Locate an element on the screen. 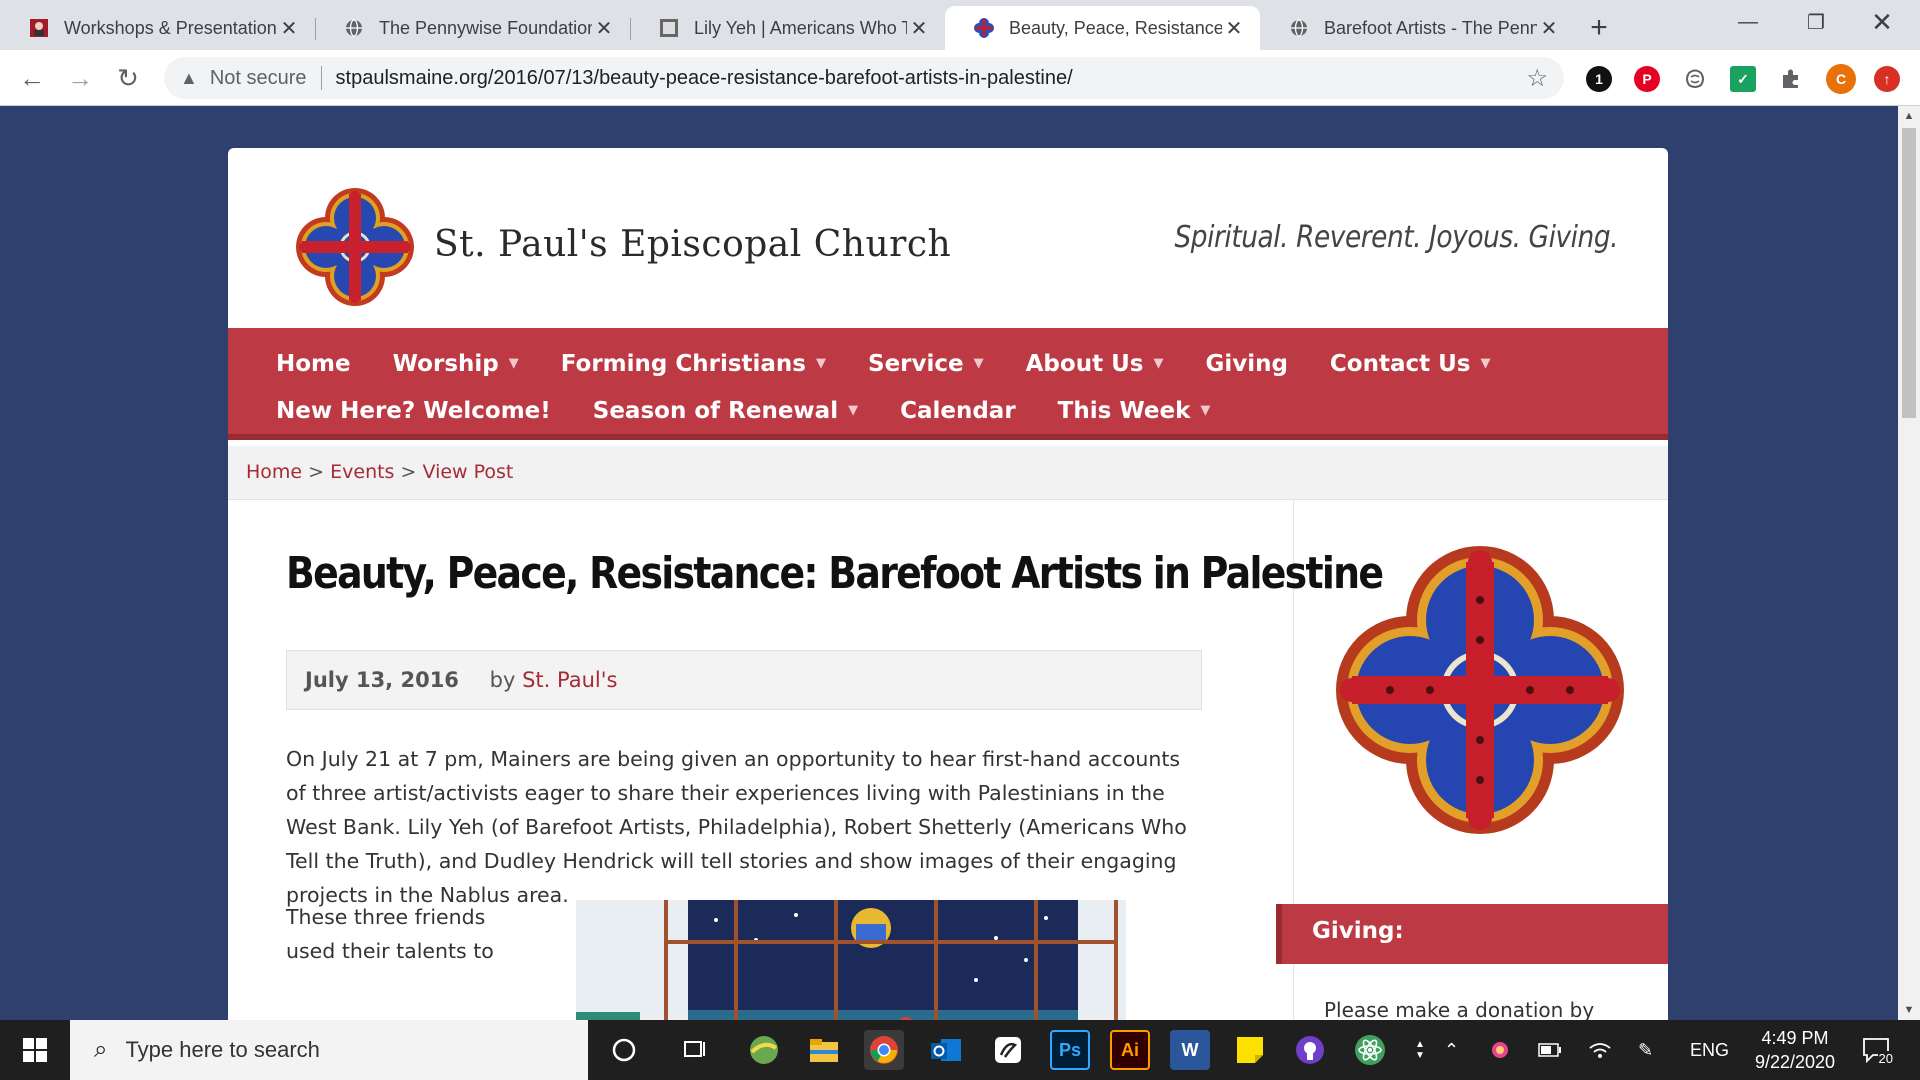 The image size is (1920, 1080). photoshop-icon: Ps is located at coordinates (1070, 1050).